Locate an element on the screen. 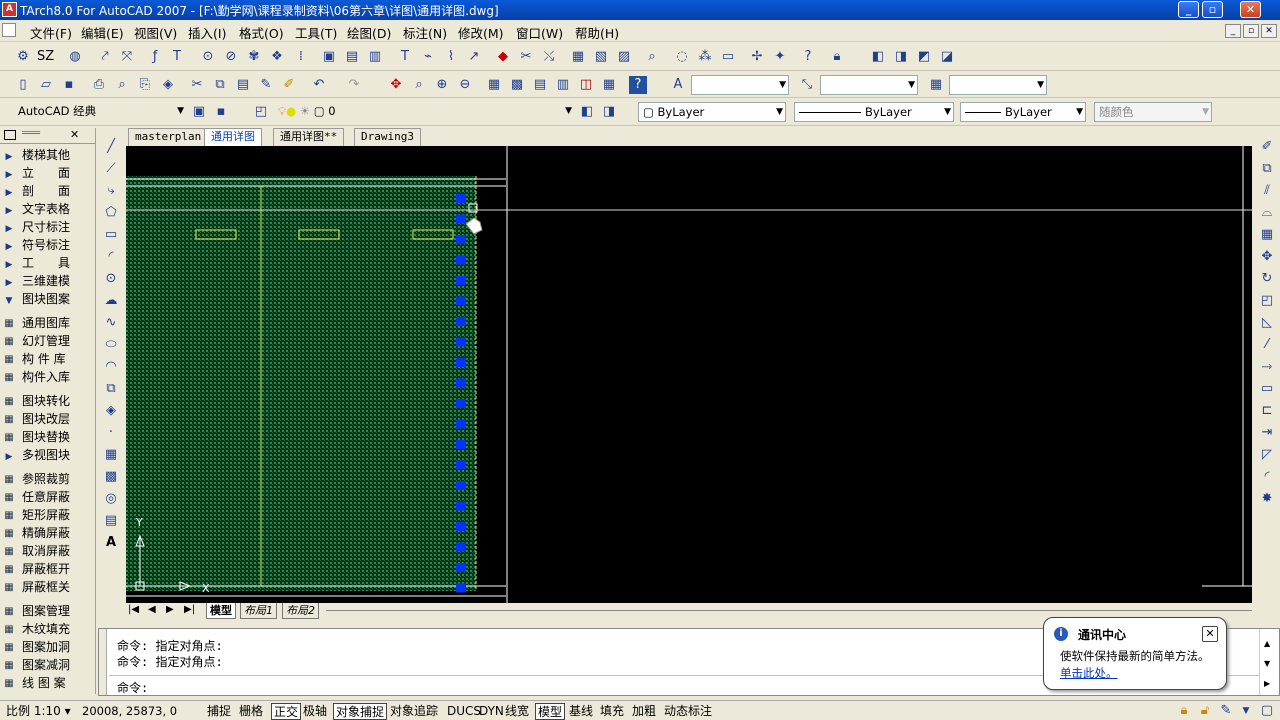 Image resolution: width=1280 pixels, height=720 pixels. menu-tools: 工具(T) is located at coordinates (316, 32).